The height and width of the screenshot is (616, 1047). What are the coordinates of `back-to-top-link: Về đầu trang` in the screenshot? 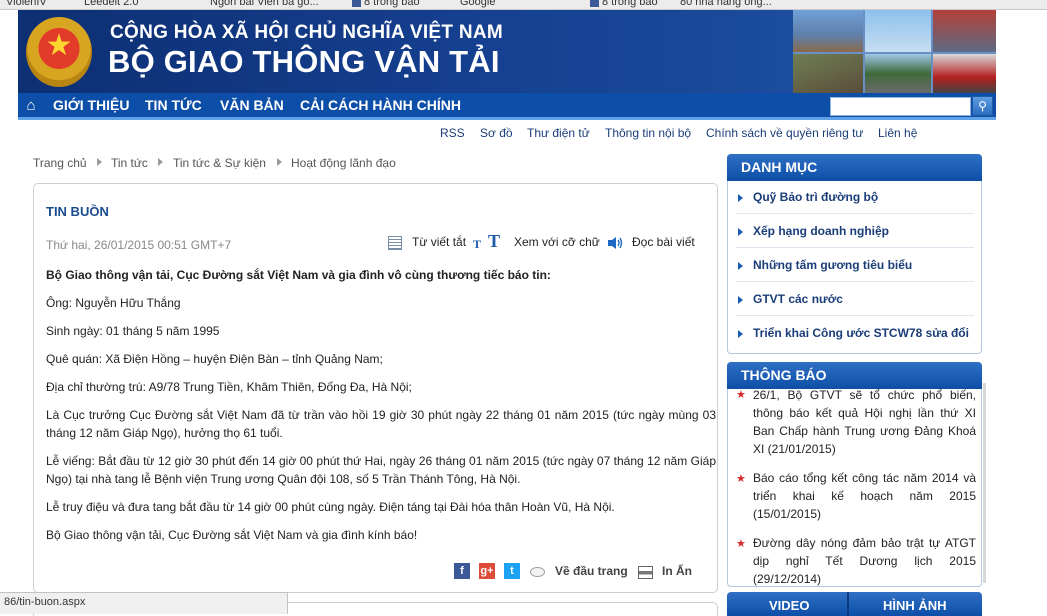 It's located at (591, 571).